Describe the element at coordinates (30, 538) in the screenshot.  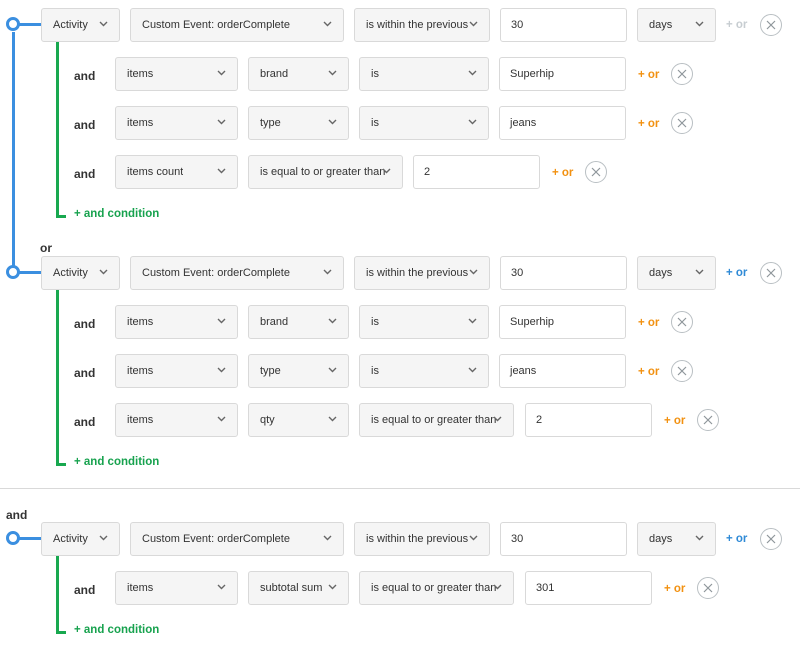
I see `node-link` at that location.